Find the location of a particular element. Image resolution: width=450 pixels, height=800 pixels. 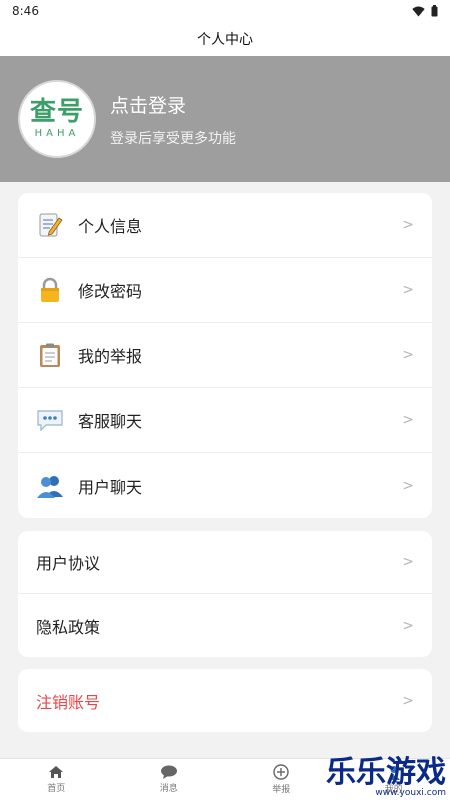

status-time: 8:46 is located at coordinates (25, 11).